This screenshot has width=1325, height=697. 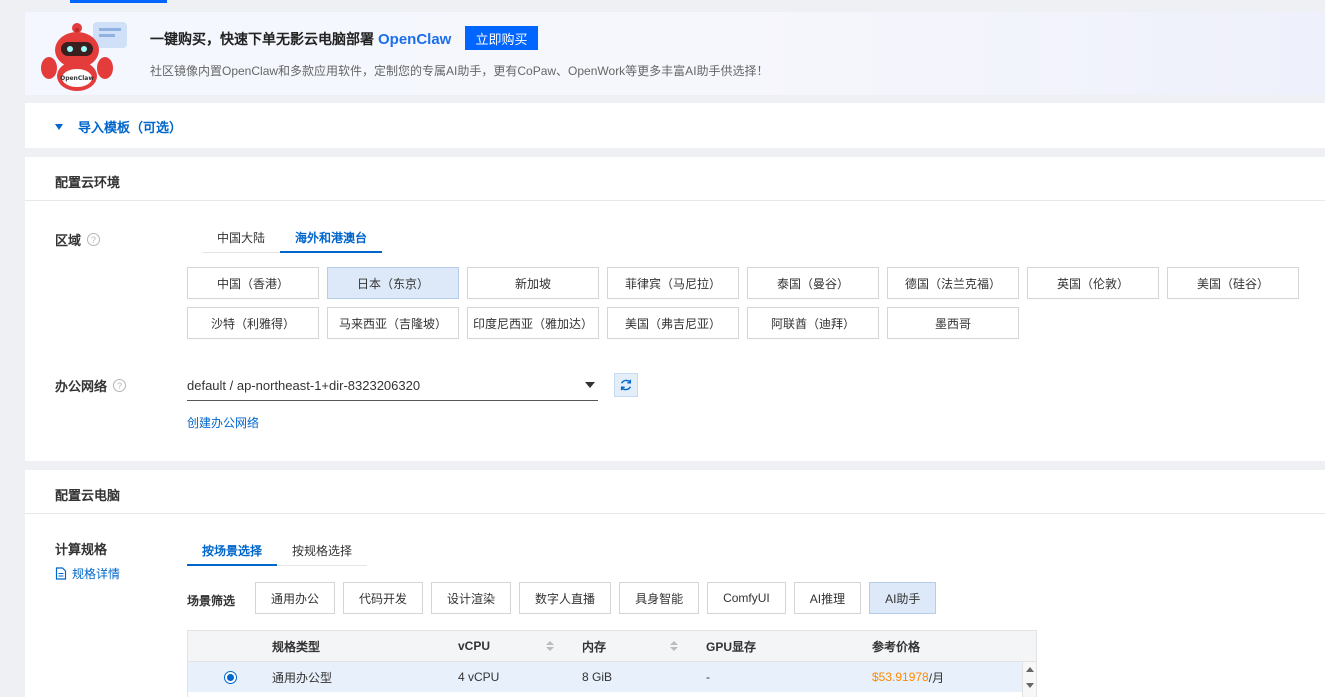 I want to click on top-tab-indicator, so click(x=118, y=1).